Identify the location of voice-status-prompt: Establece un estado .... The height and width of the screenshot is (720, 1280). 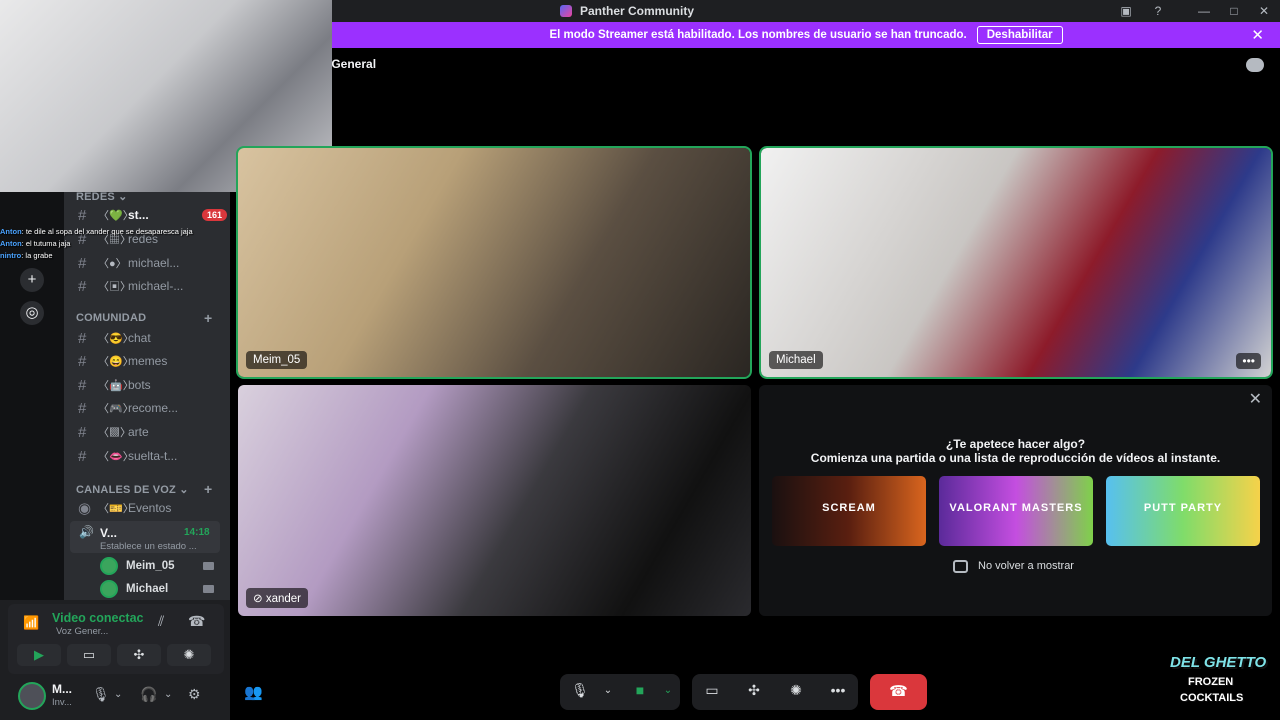
(148, 546).